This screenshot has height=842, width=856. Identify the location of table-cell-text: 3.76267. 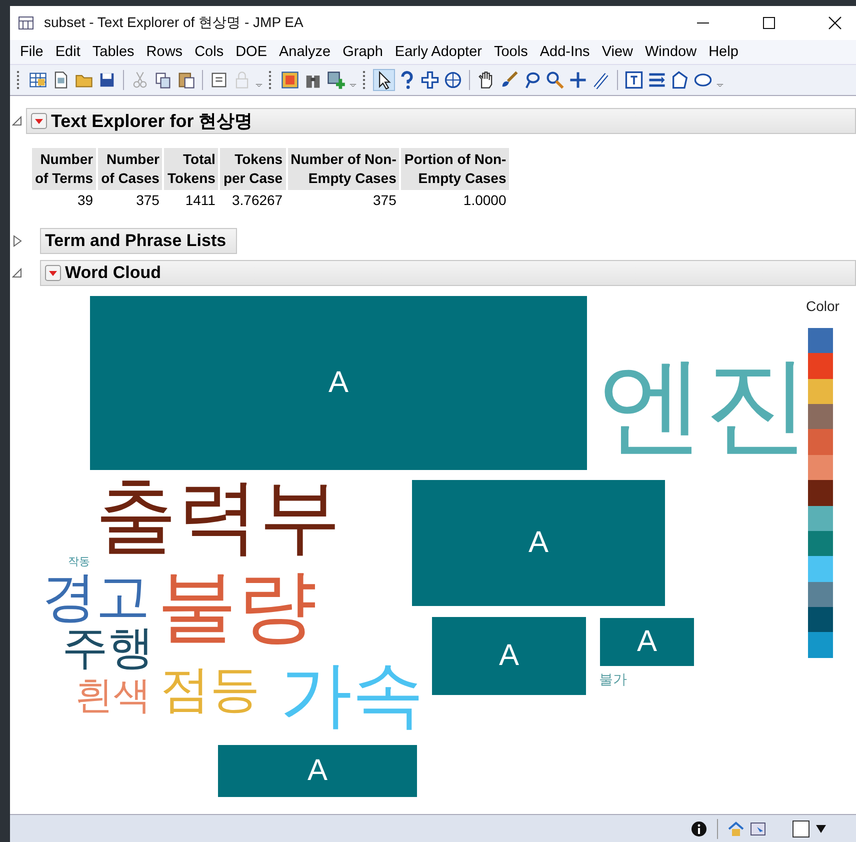
(257, 200).